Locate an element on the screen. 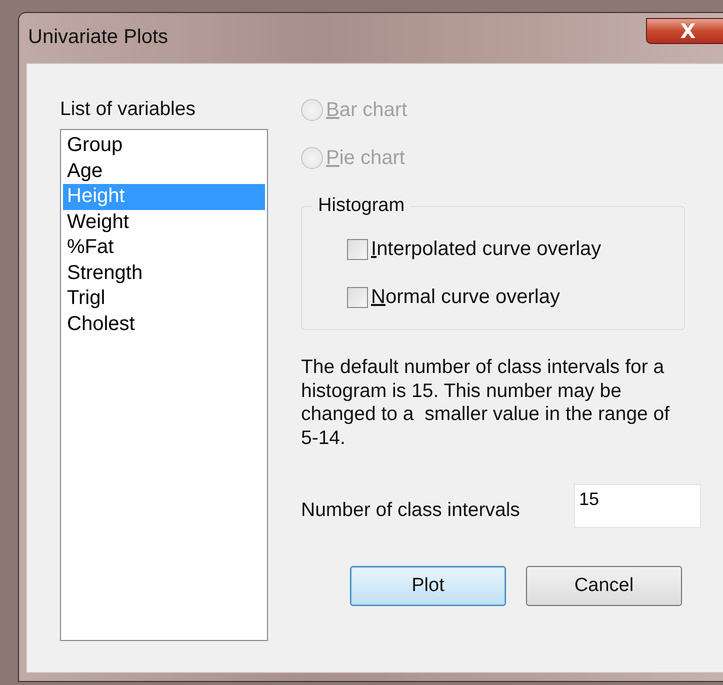  list-item: Trigl is located at coordinates (164, 299).